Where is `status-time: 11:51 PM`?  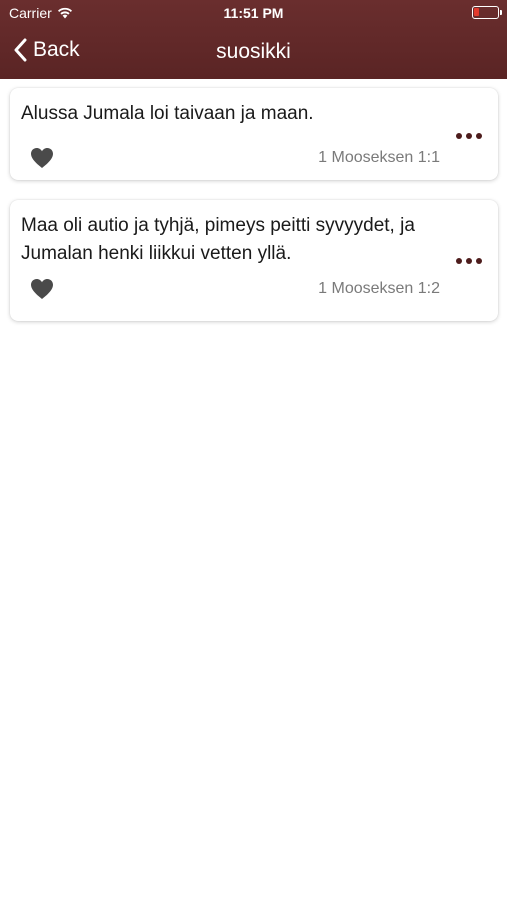 status-time: 11:51 PM is located at coordinates (253, 13).